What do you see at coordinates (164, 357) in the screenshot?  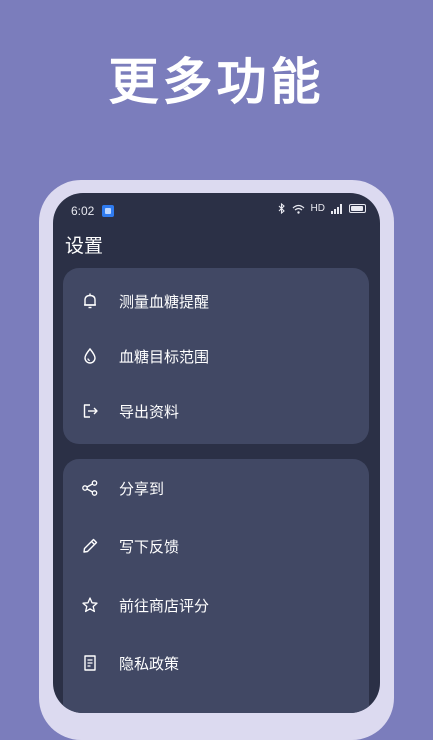 I see `menu-item-label: 血糖目标范围` at bounding box center [164, 357].